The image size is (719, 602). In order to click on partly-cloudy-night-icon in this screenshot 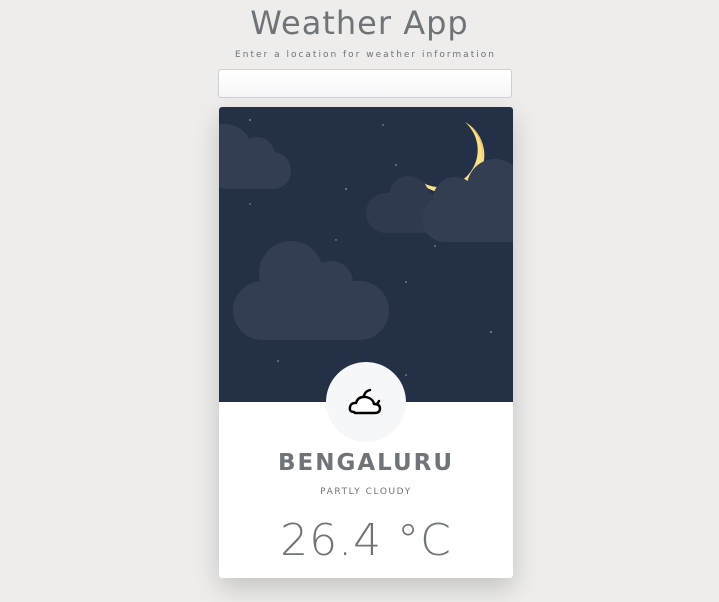, I will do `click(365, 401)`.